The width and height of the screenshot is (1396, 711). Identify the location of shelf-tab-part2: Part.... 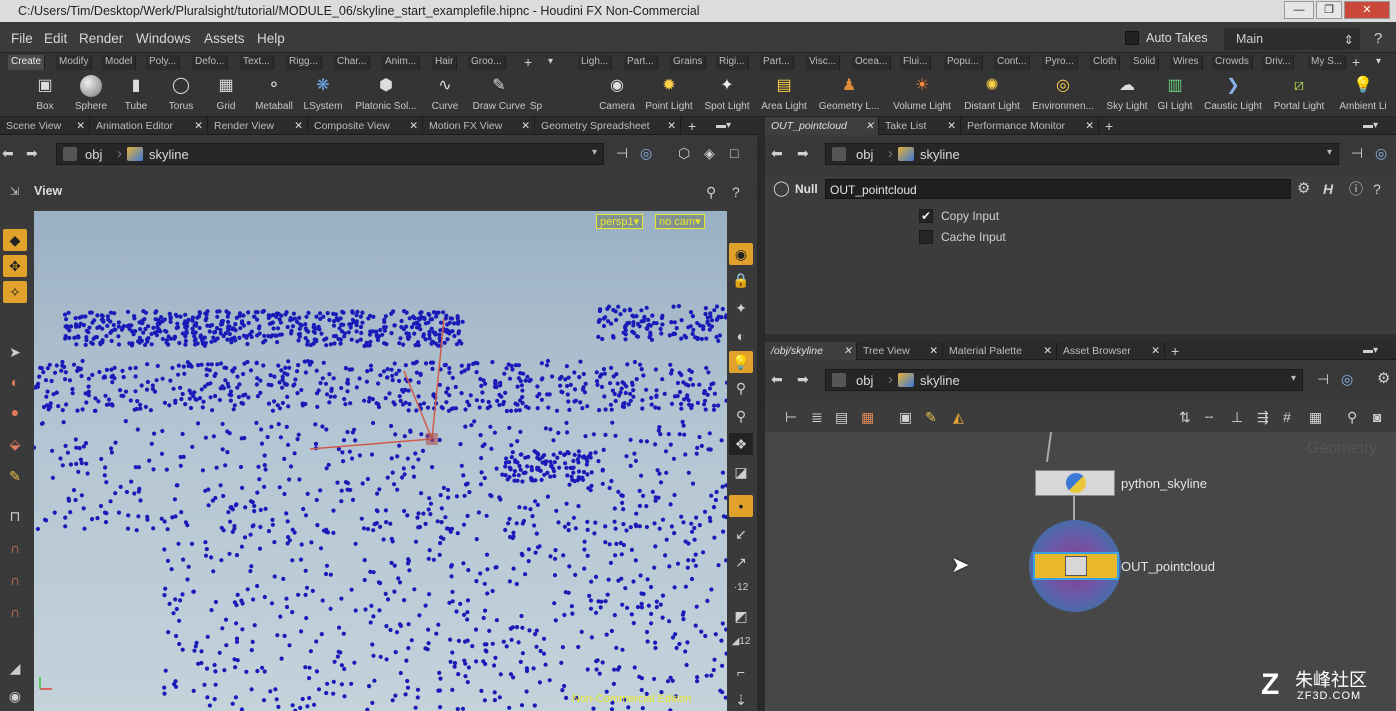
(777, 62).